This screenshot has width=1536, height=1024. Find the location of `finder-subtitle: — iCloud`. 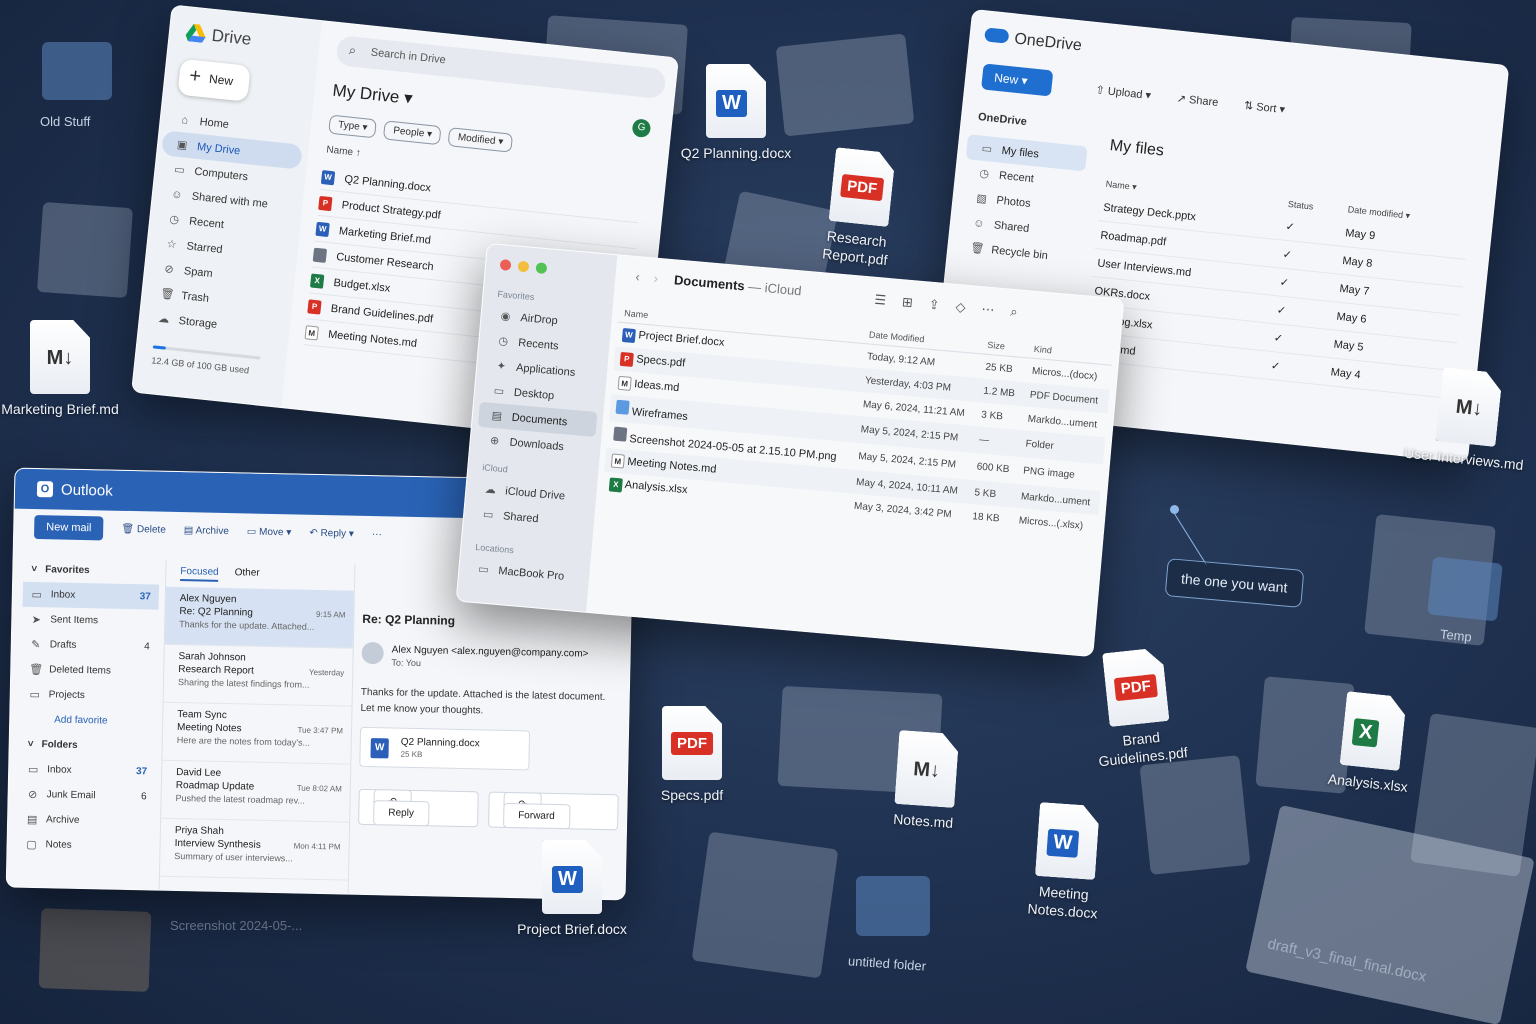

finder-subtitle: — iCloud is located at coordinates (775, 288).